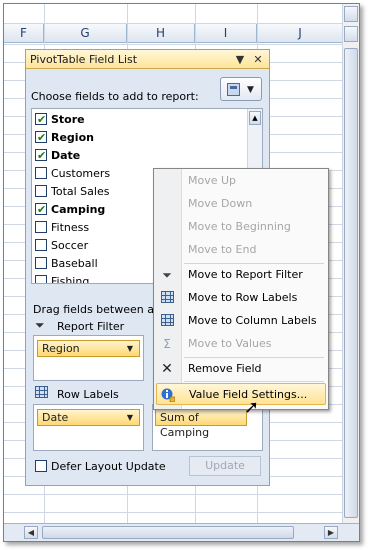 Image resolution: width=368 pixels, height=550 pixels. Describe the element at coordinates (62, 228) in the screenshot. I see `field-item-fitness: Fitness` at that location.